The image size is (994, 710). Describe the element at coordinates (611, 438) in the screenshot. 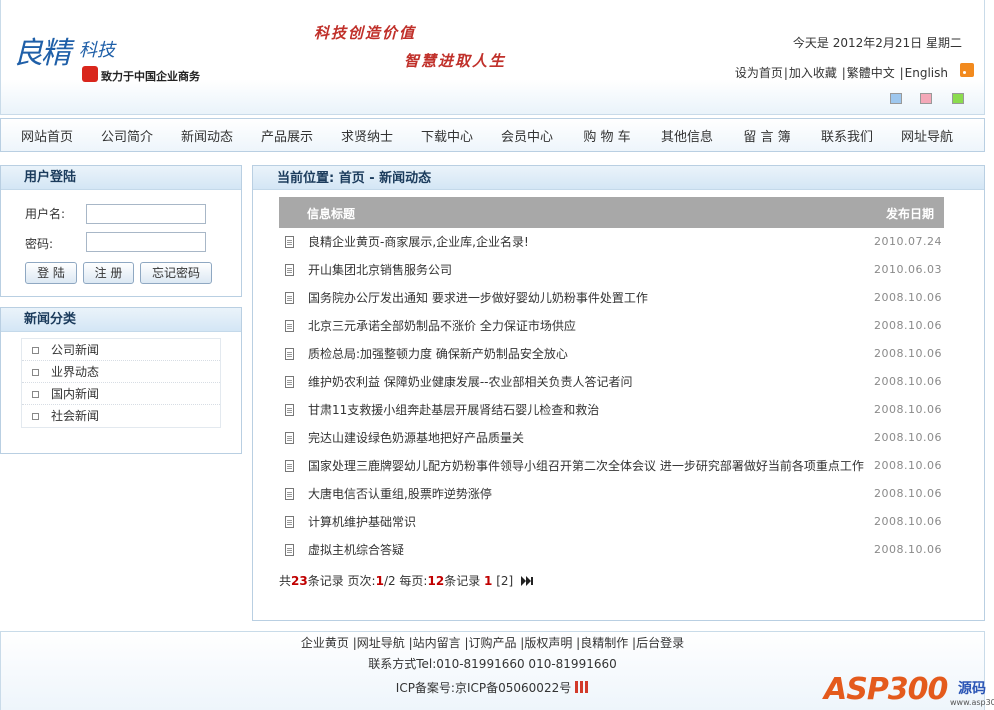

I see `table-row: 完达山建设绿色奶源基地把好产品质量关 2008.10.06` at that location.